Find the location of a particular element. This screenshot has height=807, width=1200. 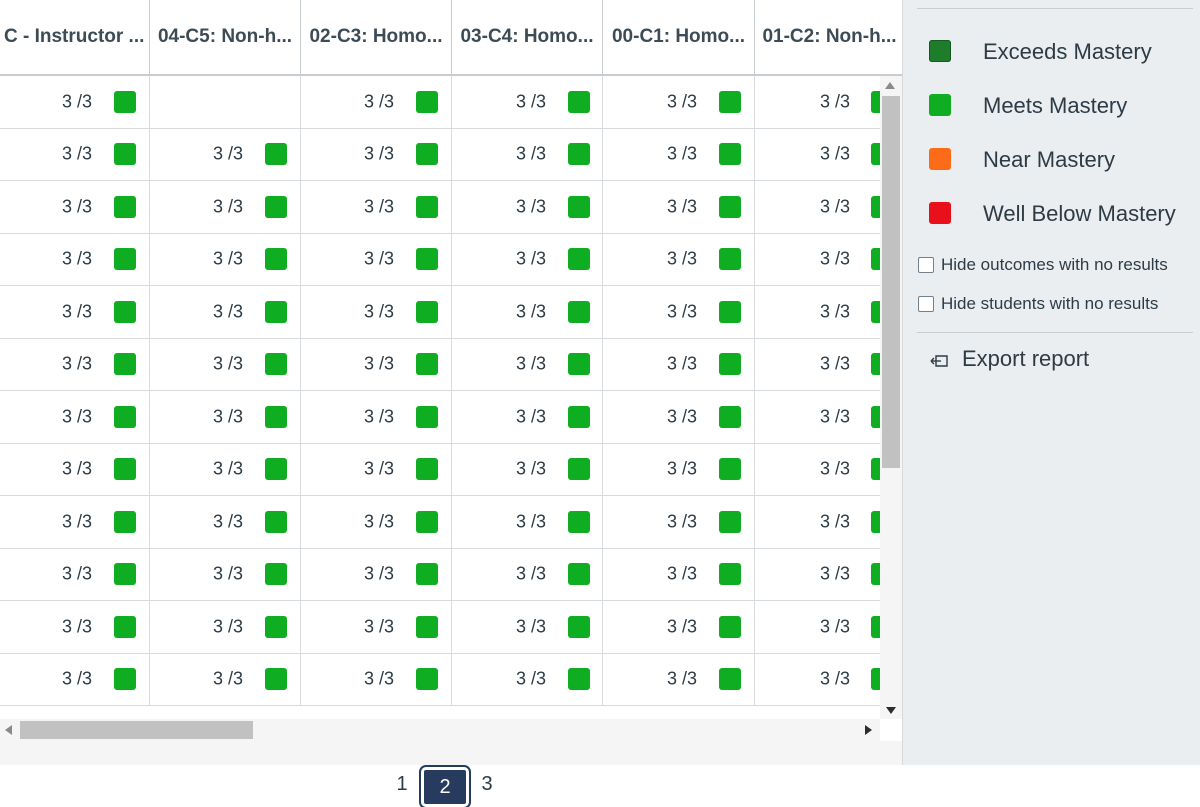

page-button: 3 is located at coordinates (487, 784).